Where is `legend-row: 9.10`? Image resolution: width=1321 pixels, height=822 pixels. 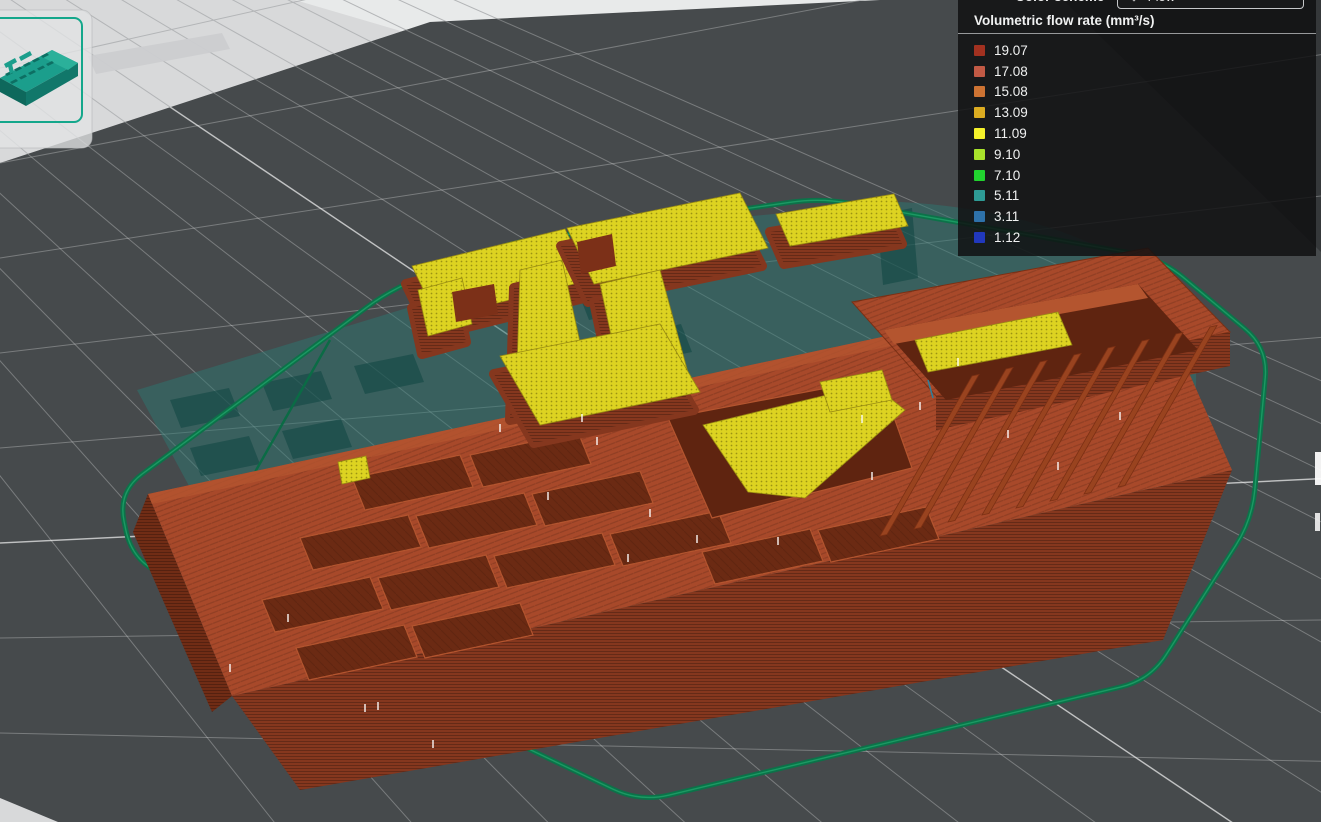
legend-row: 9.10 is located at coordinates (1137, 154).